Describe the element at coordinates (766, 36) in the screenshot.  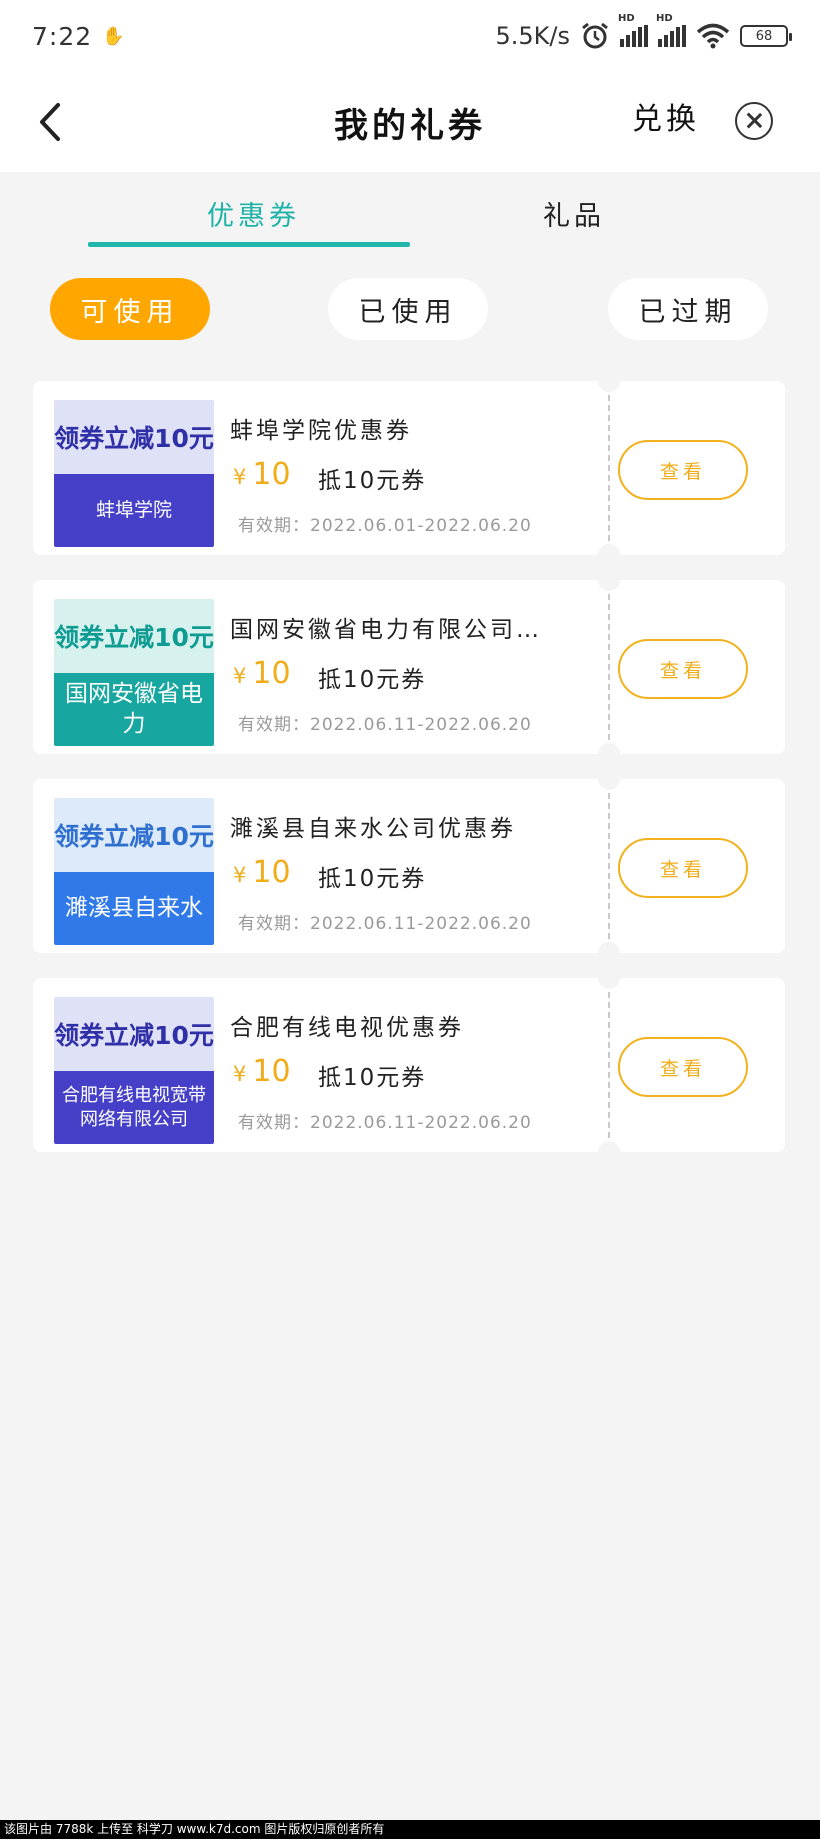
I see `battery-icon: 68` at that location.